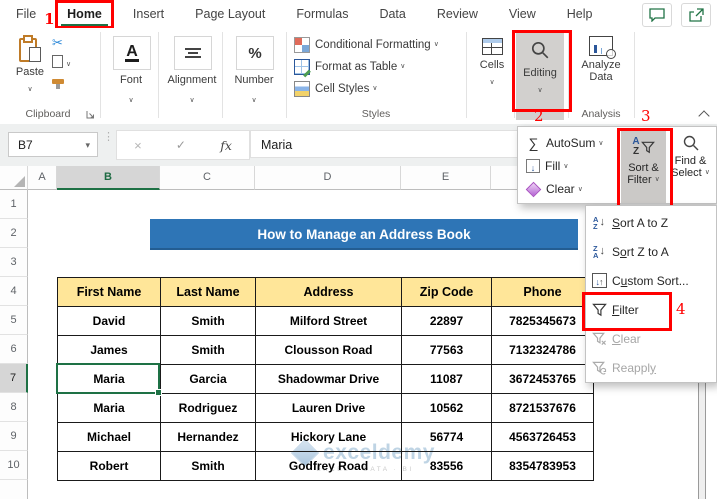 This screenshot has height=499, width=717. Describe the element at coordinates (329, 437) in the screenshot. I see `table-cell: Hickory Lane` at that location.